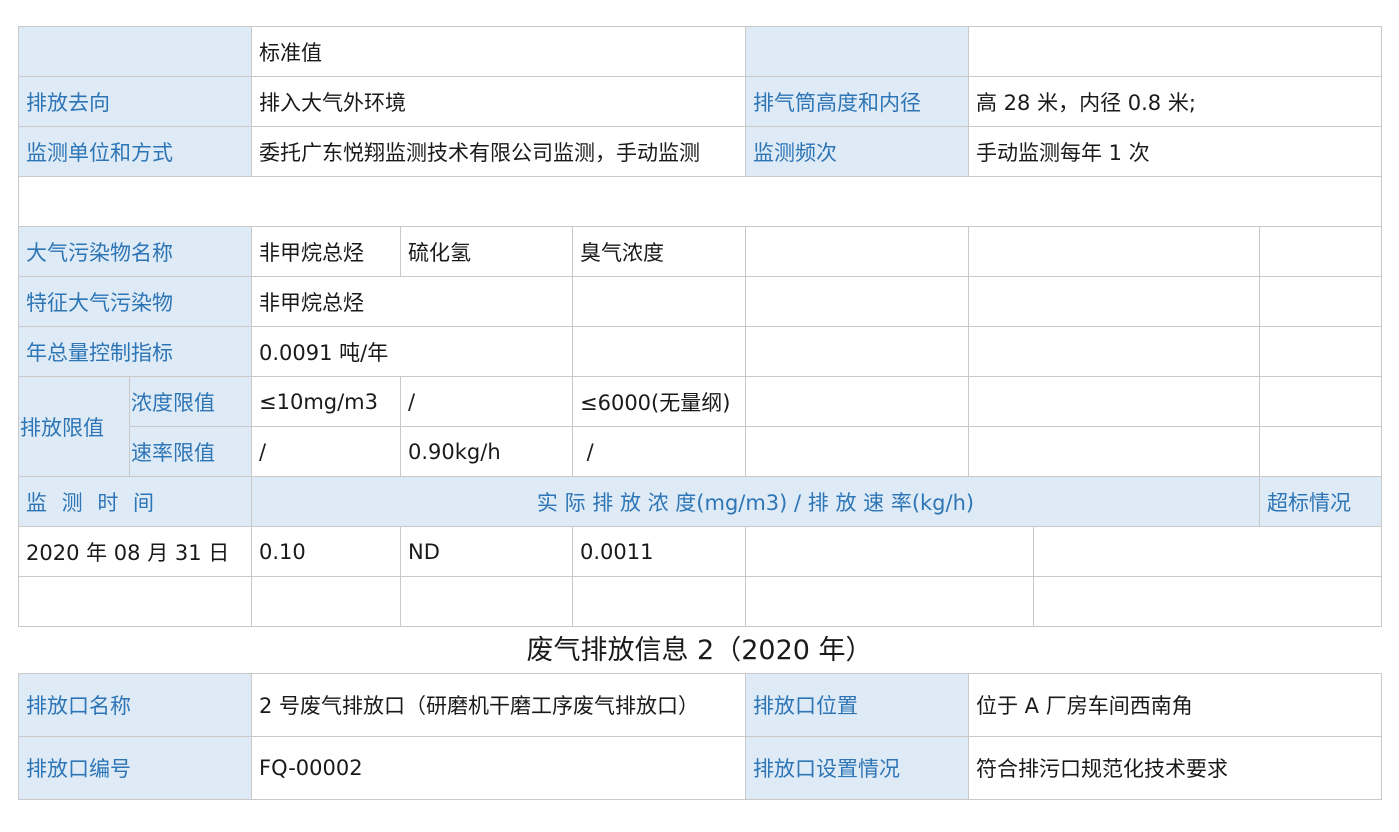 This screenshot has height=832, width=1399. I want to click on rate-limit-3: /, so click(659, 451).